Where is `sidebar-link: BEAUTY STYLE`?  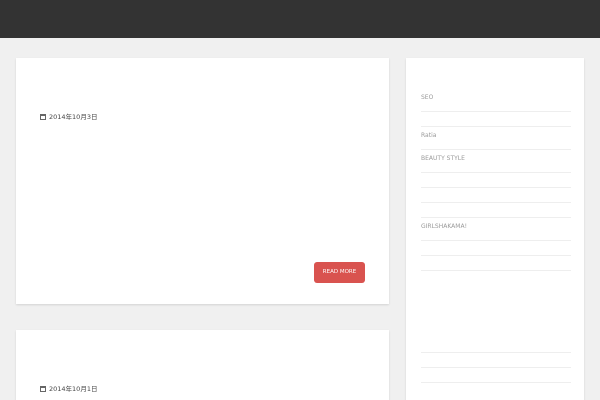 sidebar-link: BEAUTY STYLE is located at coordinates (496, 163).